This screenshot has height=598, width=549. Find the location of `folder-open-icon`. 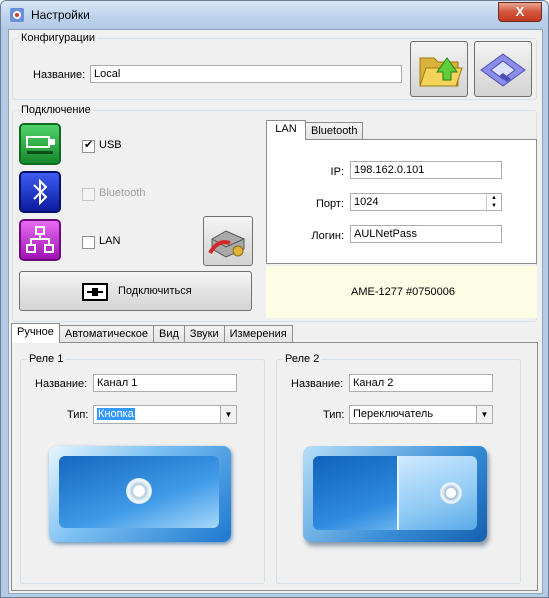

folder-open-icon is located at coordinates (441, 72).